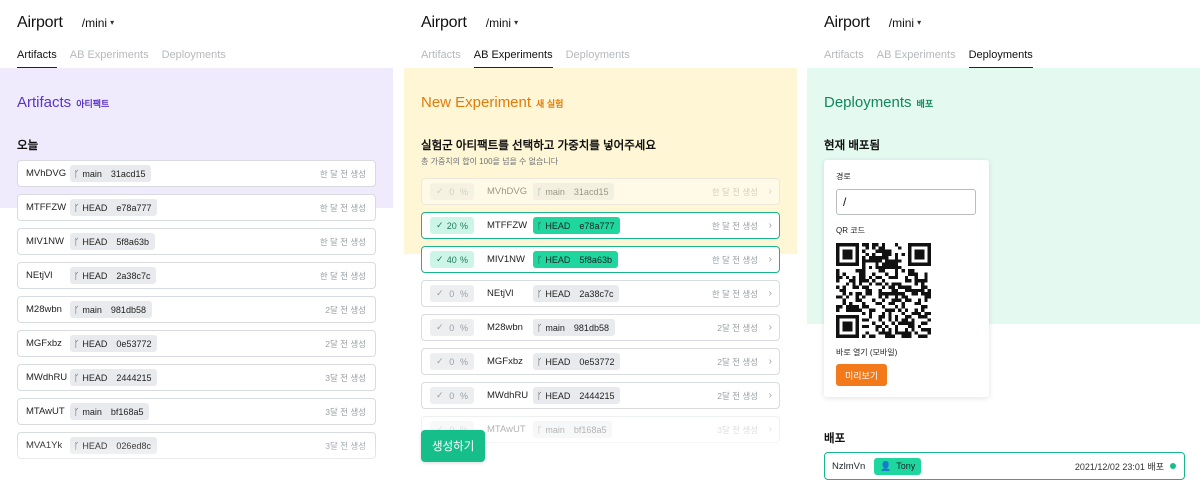  I want to click on experiment-artifact-row: ✓ 20% MTFFZW ᚴ HEAD e78a777 한 달 전 생성 ›, so click(600, 225).